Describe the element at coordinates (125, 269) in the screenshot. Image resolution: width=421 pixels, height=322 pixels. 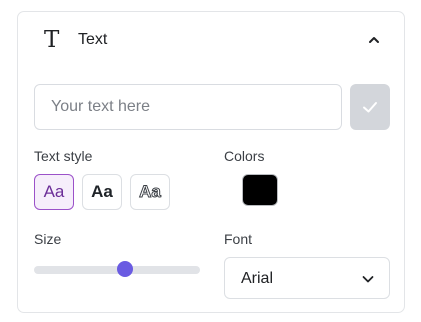
I see `size-slider-thumb` at that location.